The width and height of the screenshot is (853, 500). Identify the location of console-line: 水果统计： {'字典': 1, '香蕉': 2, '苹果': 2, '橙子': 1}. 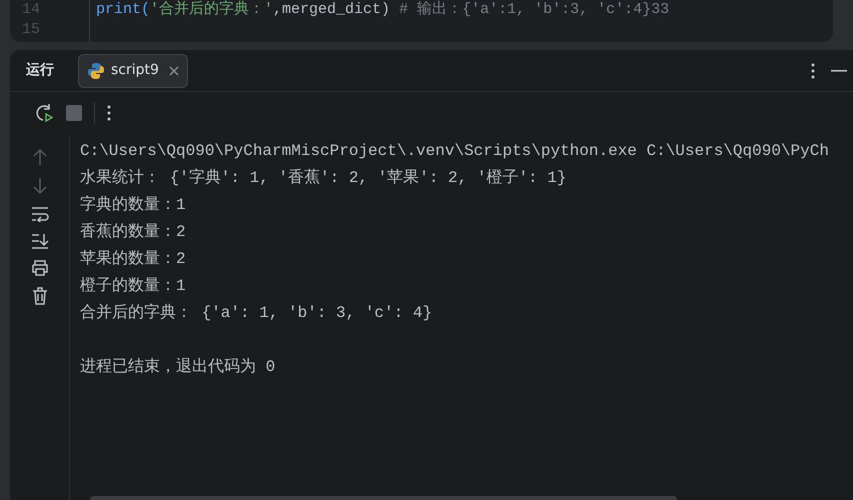
(323, 178).